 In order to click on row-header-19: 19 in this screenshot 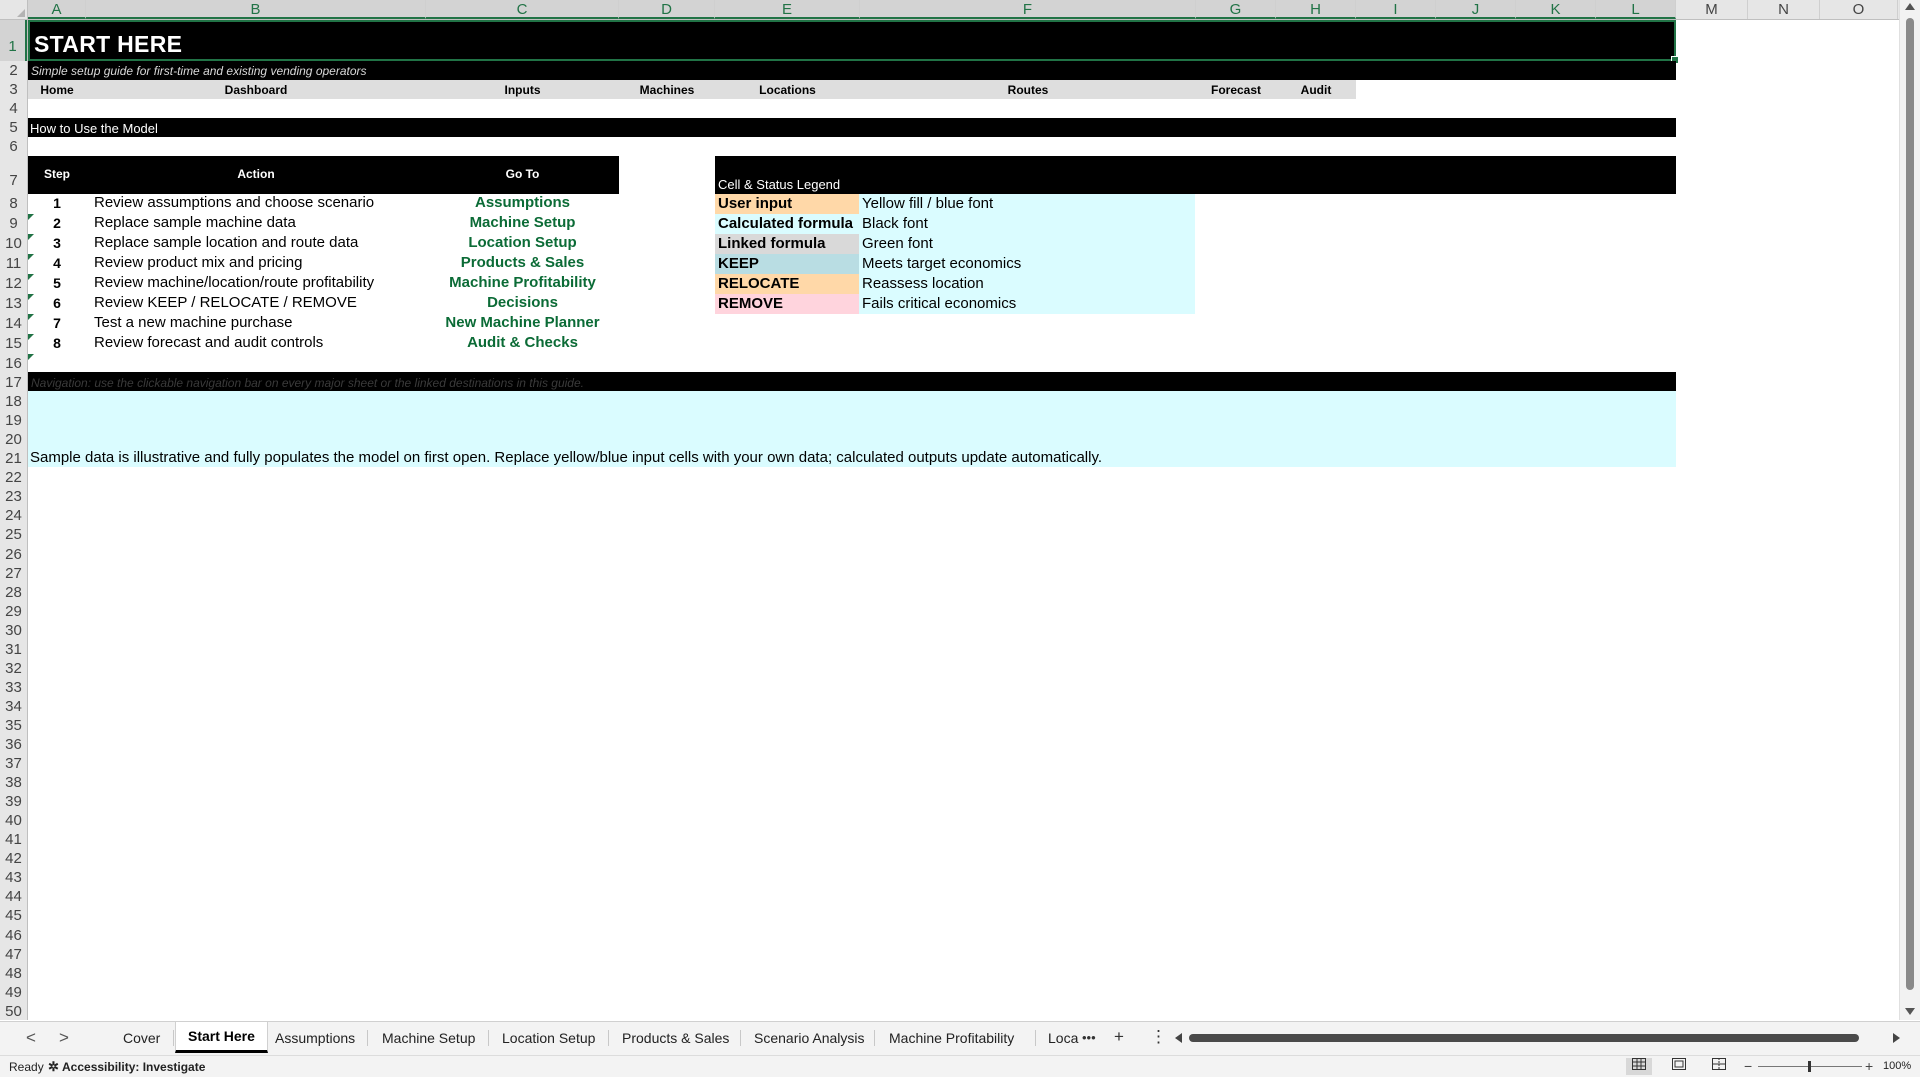, I will do `click(13, 420)`.